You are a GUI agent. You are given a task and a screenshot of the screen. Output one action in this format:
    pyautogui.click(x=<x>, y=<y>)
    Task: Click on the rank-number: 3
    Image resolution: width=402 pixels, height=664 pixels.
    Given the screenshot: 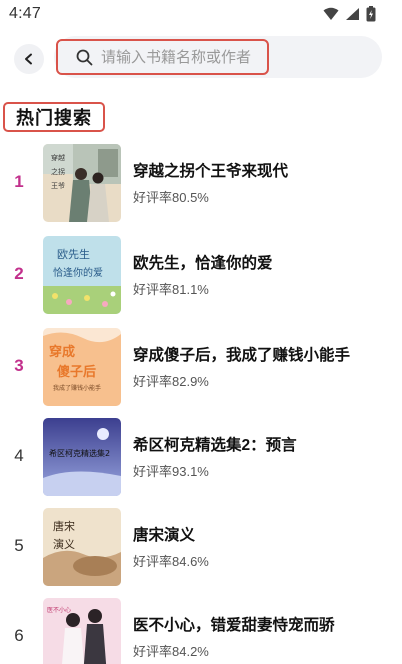 What is the action you would take?
    pyautogui.click(x=19, y=365)
    